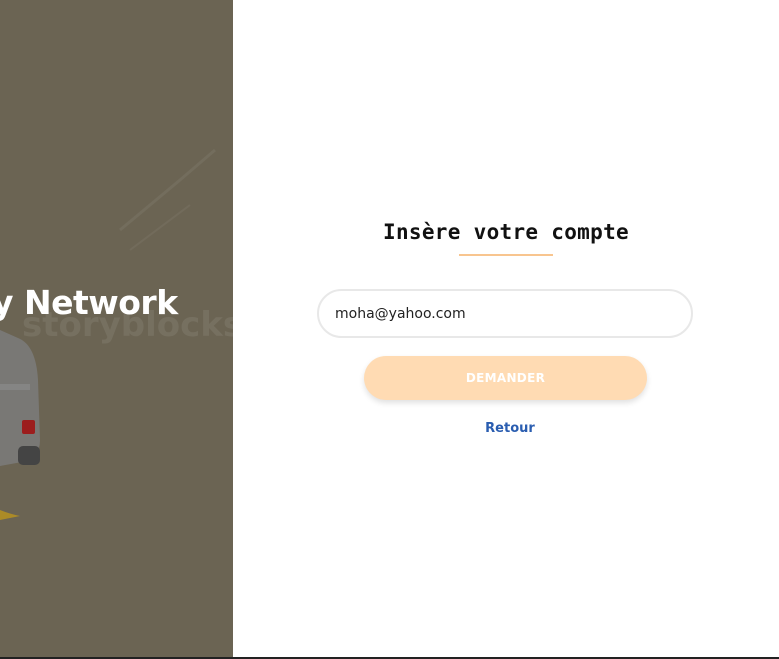  What do you see at coordinates (506, 232) in the screenshot?
I see `form-title: Insère votre compte` at bounding box center [506, 232].